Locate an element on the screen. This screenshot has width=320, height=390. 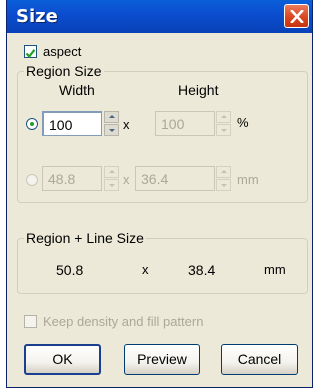
height-percent-up-button is located at coordinates (223, 117).